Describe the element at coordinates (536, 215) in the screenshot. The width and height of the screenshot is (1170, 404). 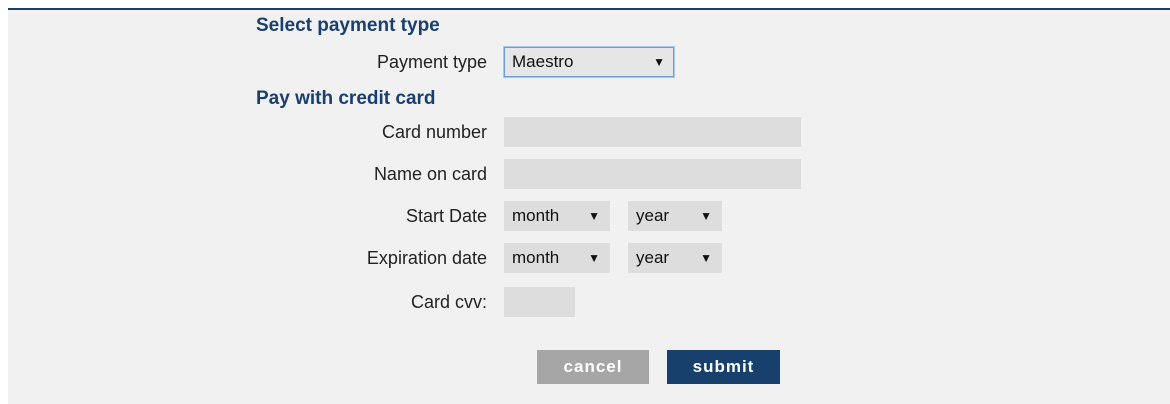
I see `start-date-month-value: month` at that location.